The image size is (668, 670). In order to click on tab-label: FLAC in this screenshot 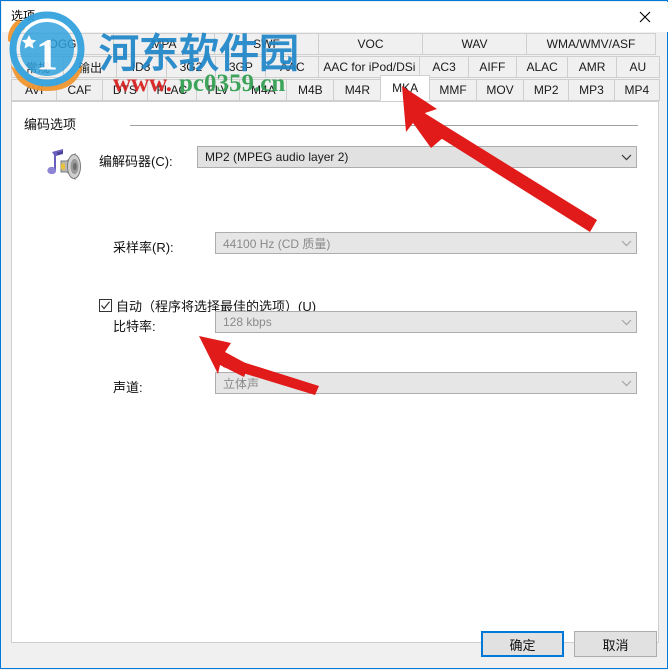, I will do `click(172, 90)`.